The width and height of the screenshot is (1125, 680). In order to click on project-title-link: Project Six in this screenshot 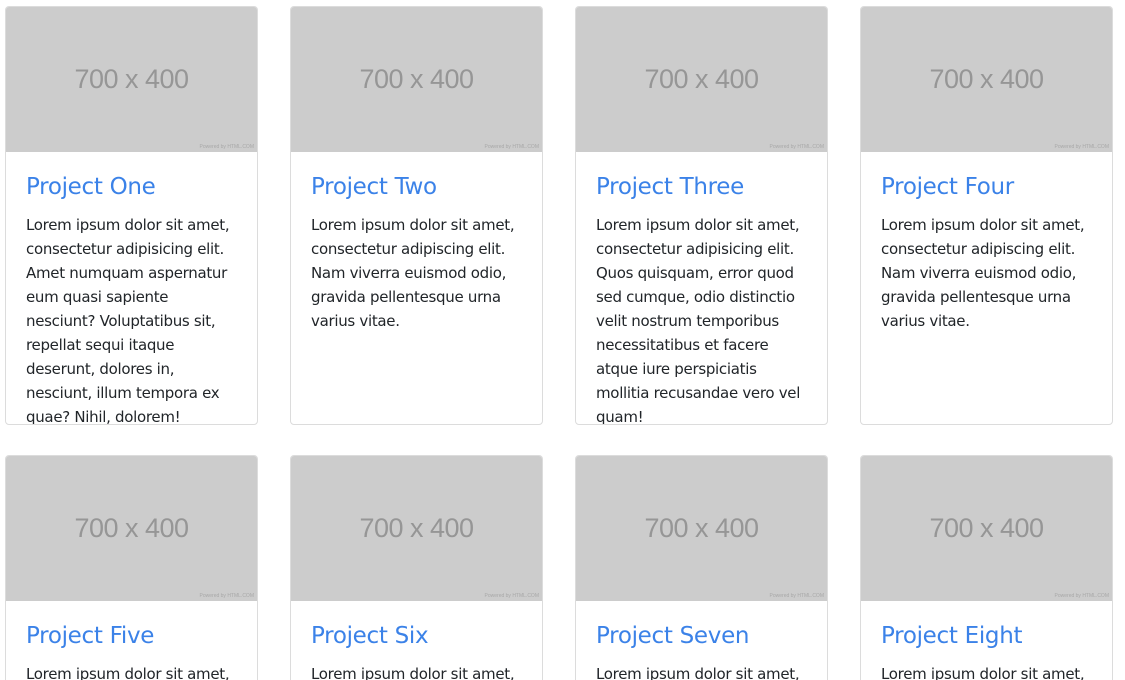, I will do `click(416, 636)`.